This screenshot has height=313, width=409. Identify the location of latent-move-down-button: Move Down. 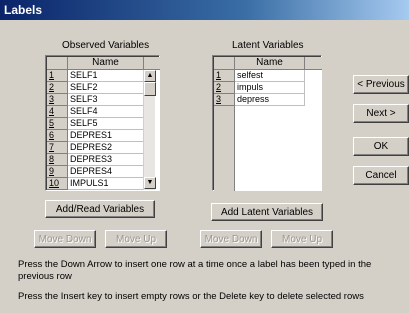
(231, 239).